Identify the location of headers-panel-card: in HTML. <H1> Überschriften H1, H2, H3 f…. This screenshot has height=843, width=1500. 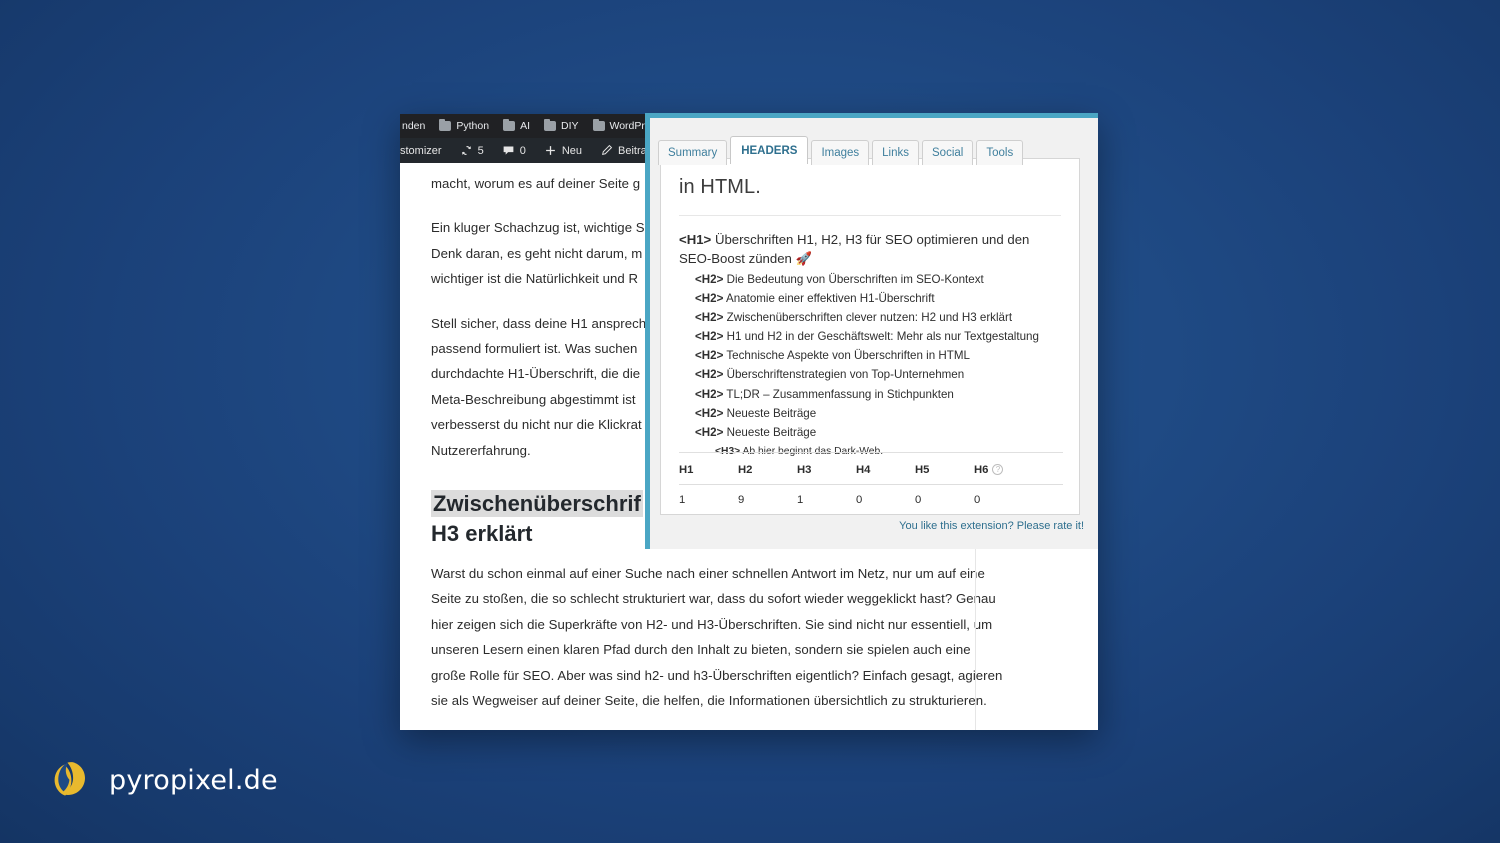
(870, 336).